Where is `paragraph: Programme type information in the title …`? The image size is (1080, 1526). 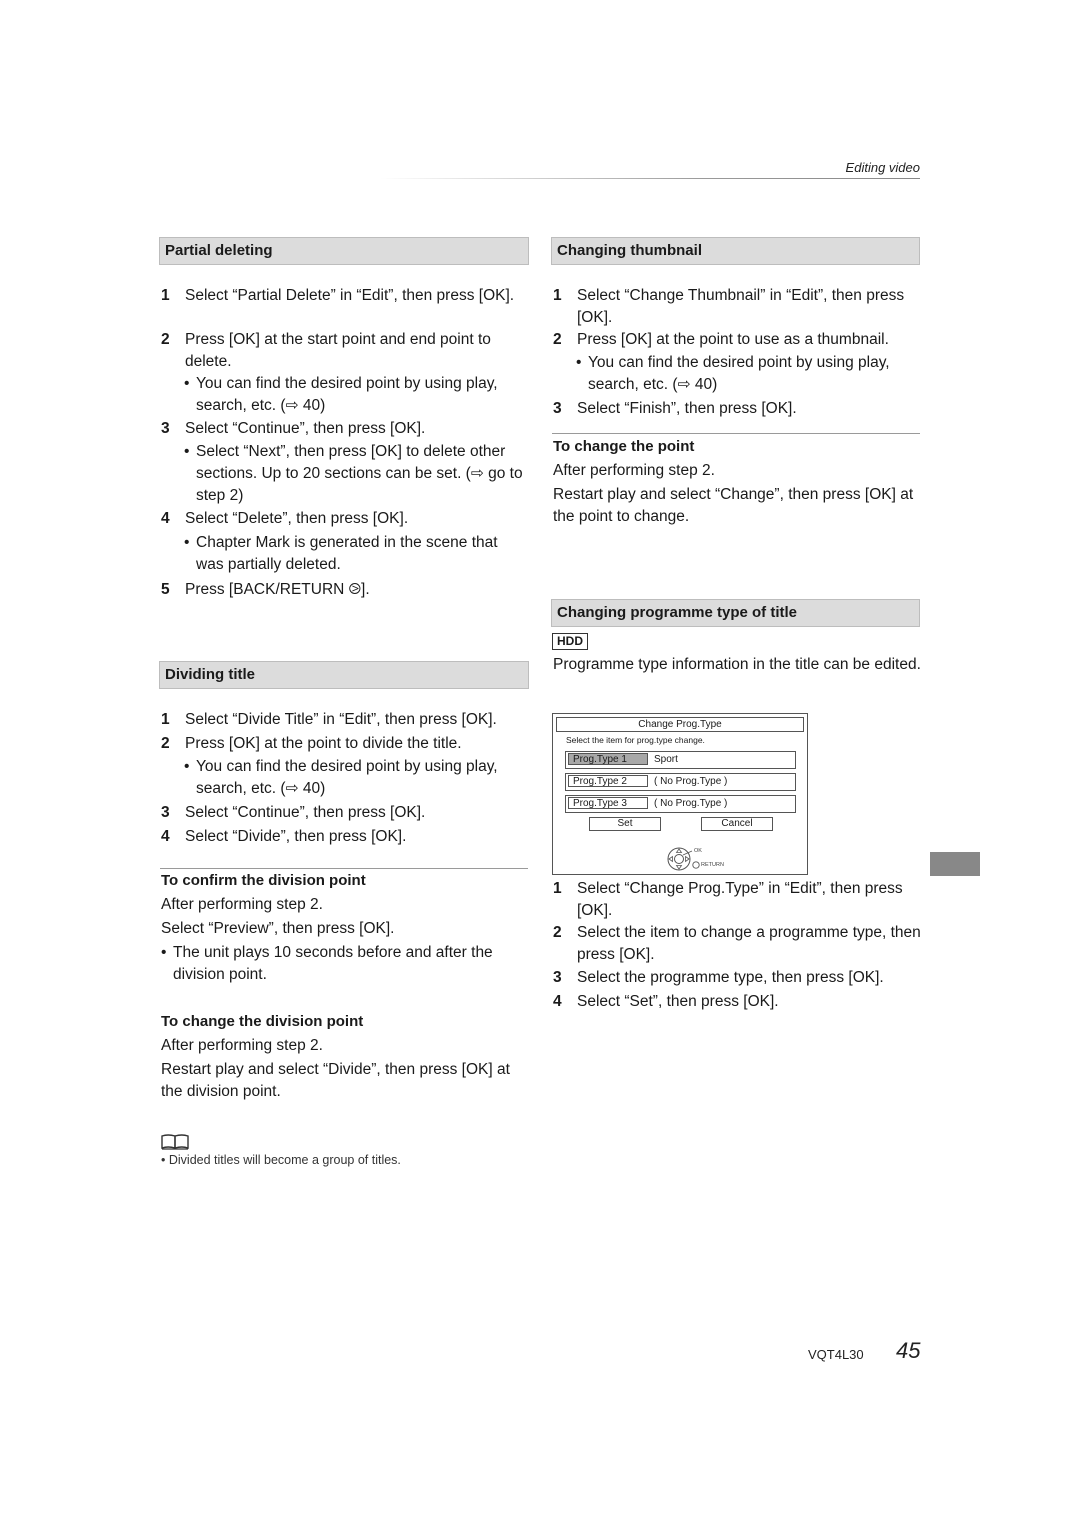
paragraph: Programme type information in the title … is located at coordinates (737, 664).